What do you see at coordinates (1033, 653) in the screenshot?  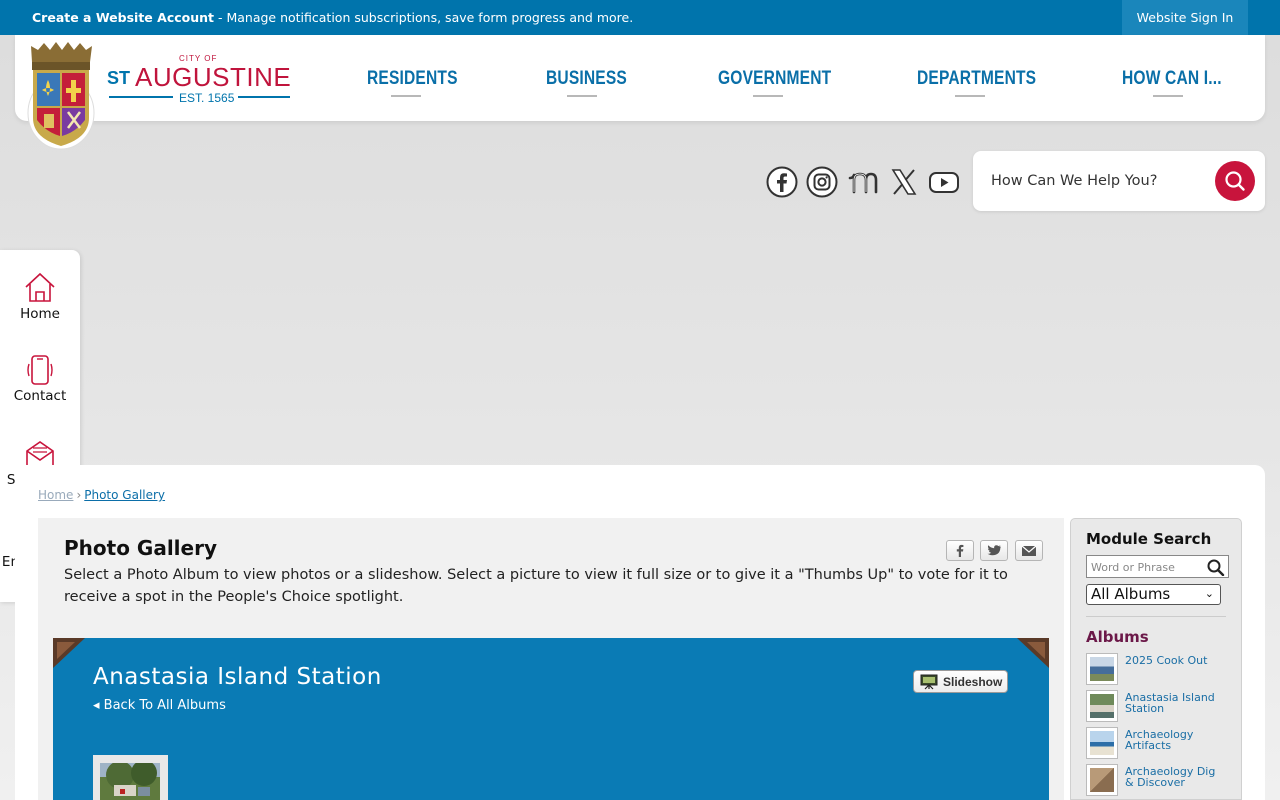 I see `album-corner-right` at bounding box center [1033, 653].